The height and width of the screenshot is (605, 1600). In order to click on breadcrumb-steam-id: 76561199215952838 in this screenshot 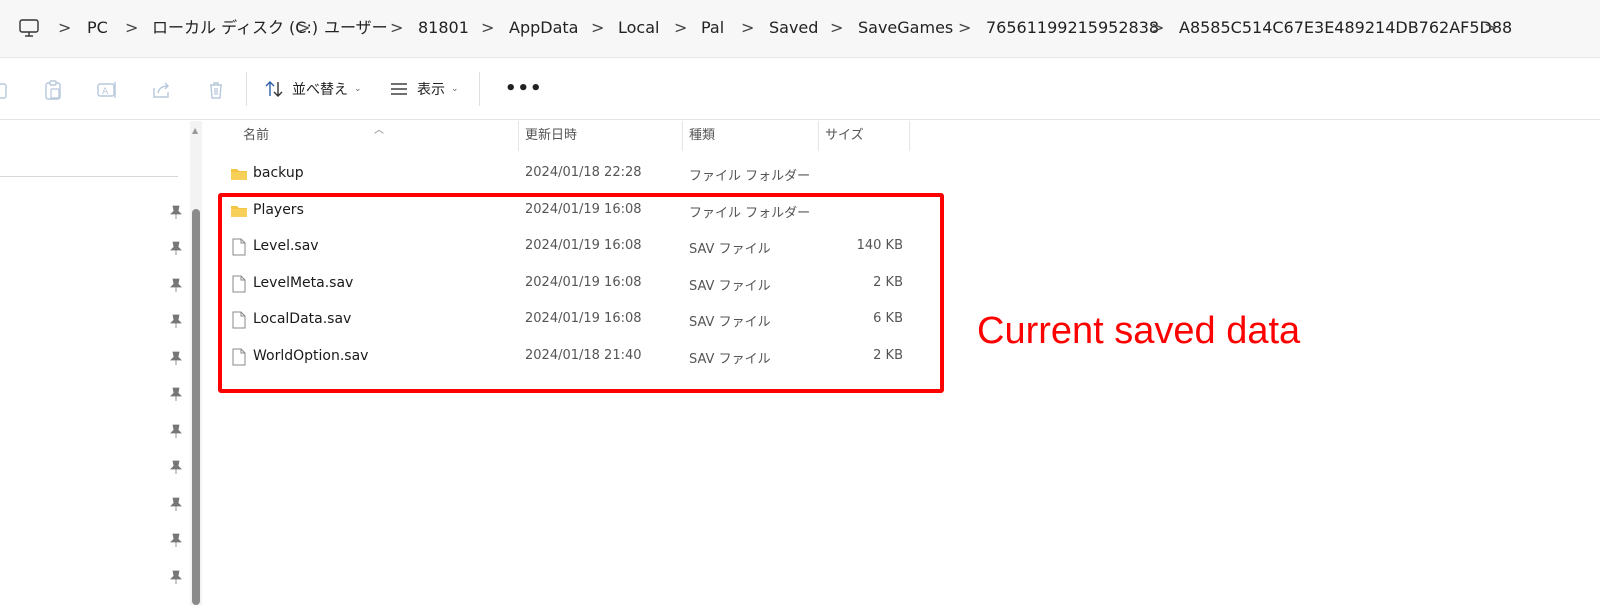, I will do `click(1072, 28)`.